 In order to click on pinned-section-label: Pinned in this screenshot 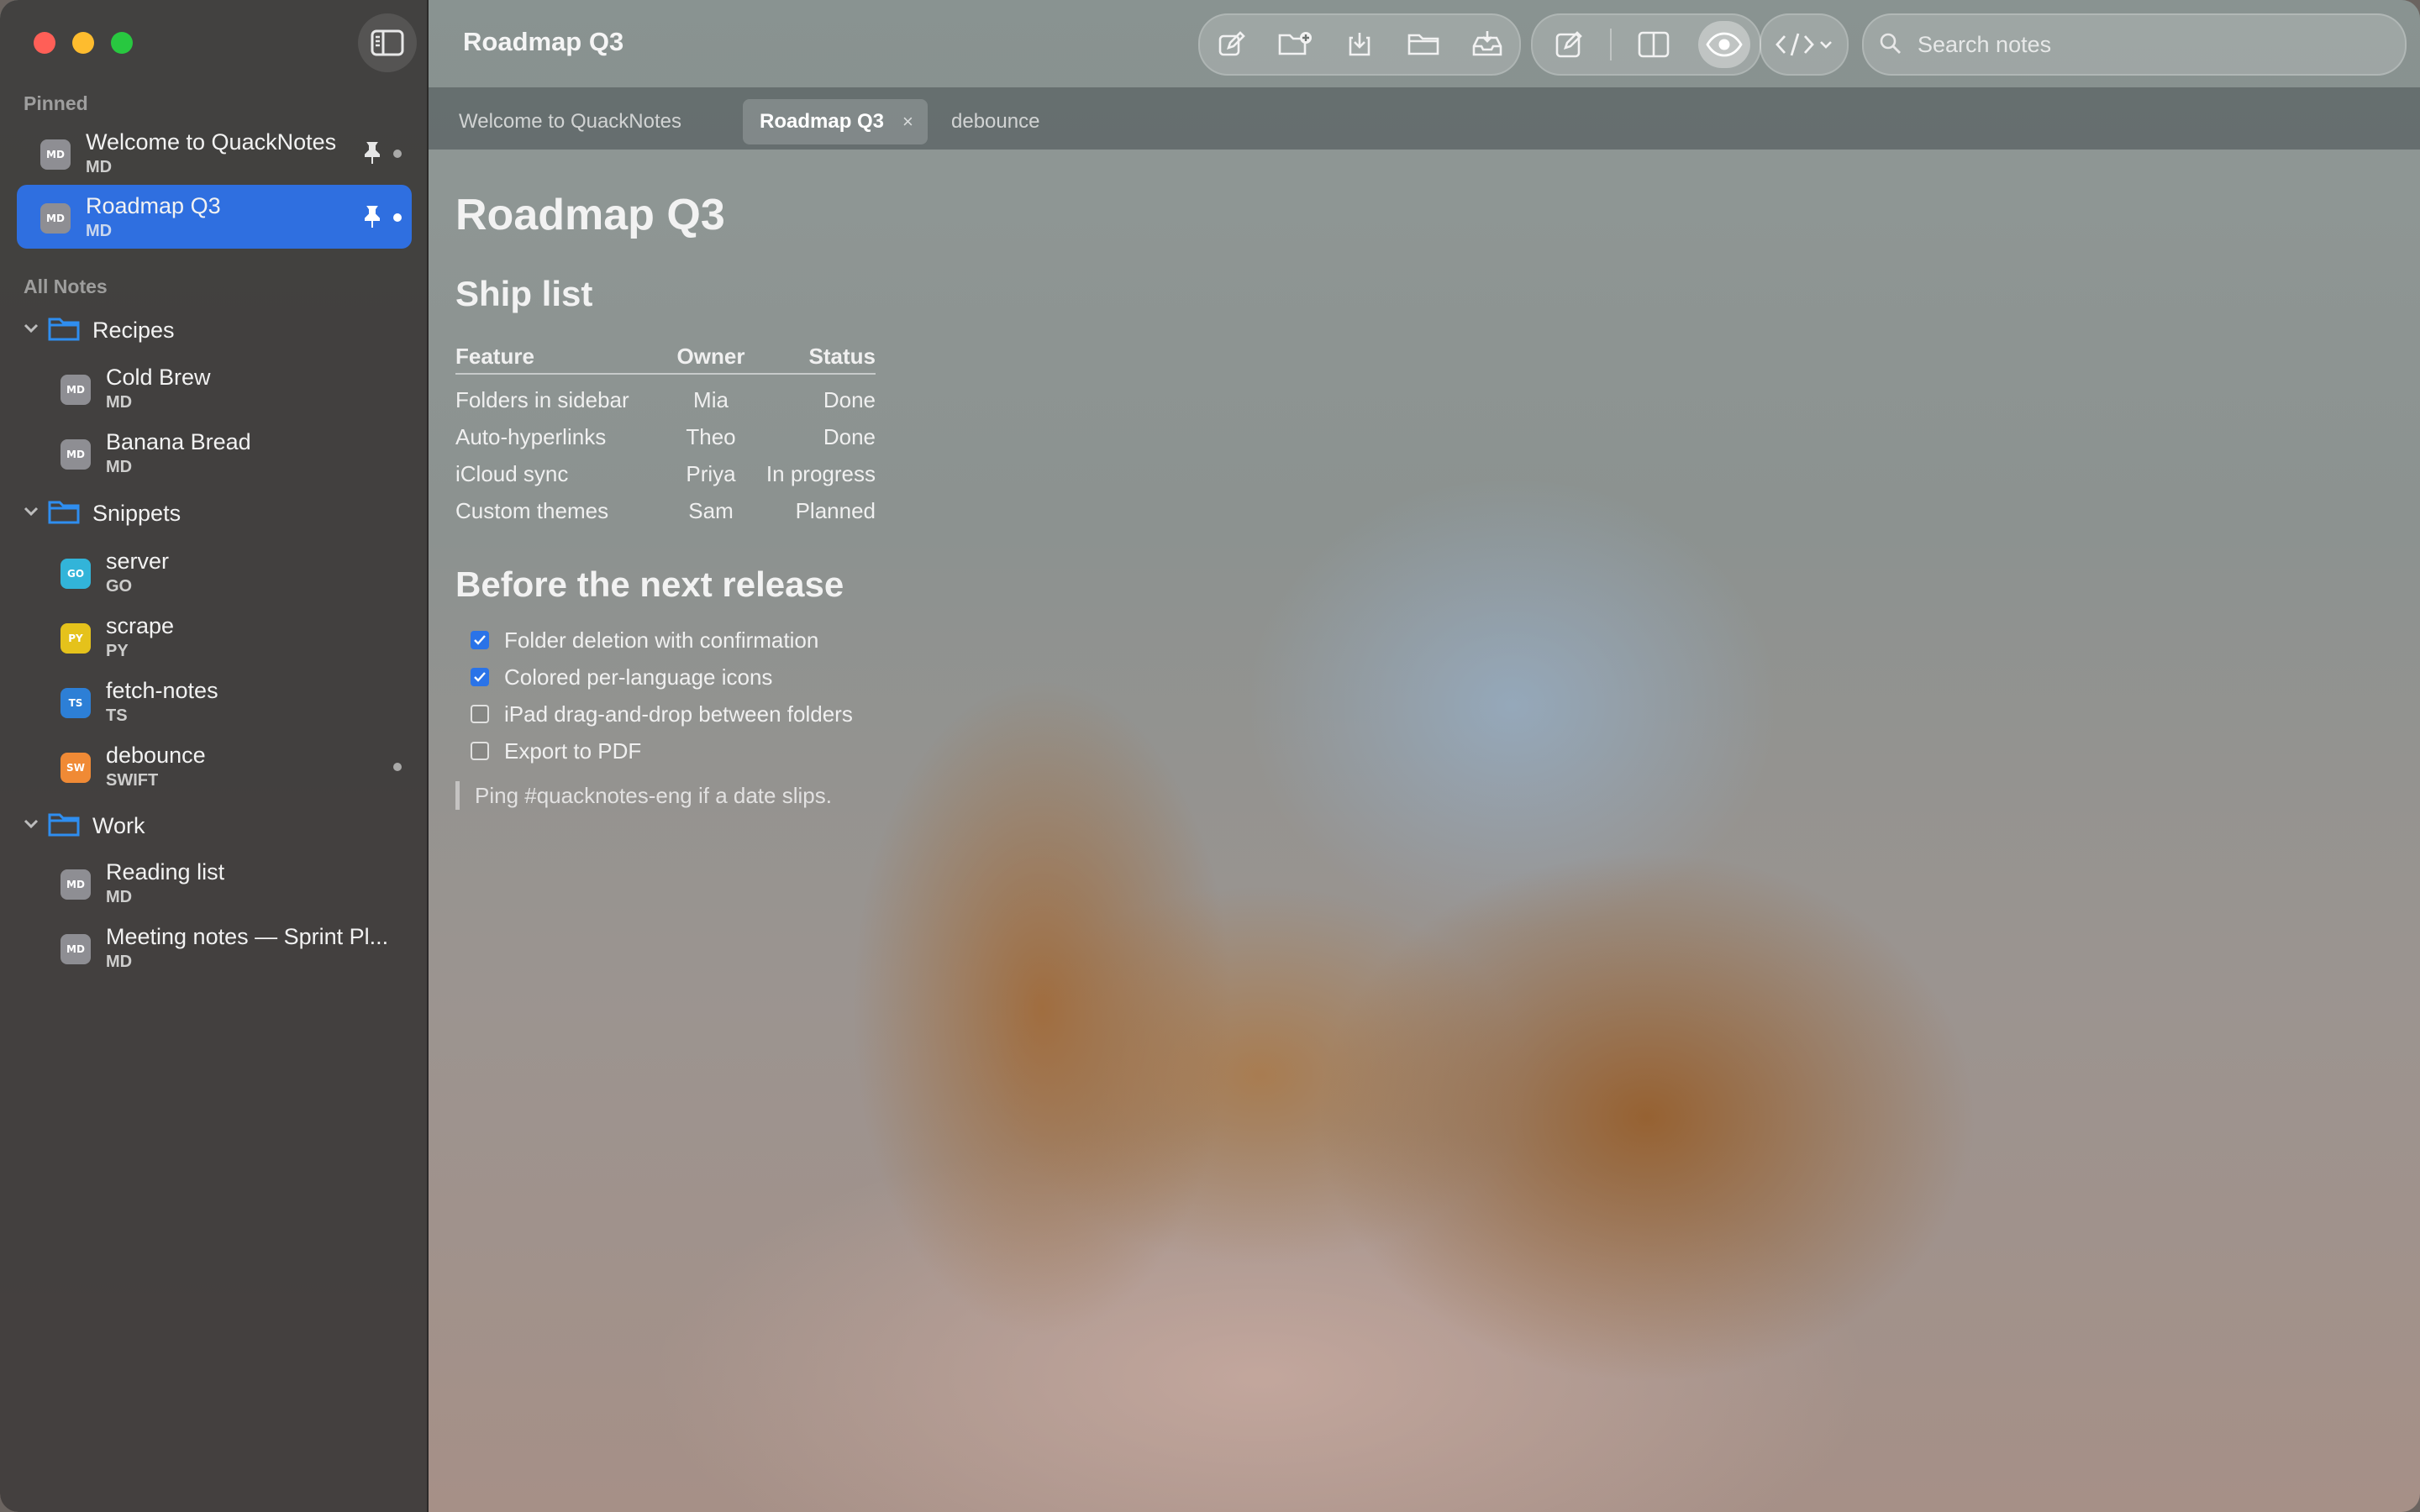, I will do `click(56, 103)`.